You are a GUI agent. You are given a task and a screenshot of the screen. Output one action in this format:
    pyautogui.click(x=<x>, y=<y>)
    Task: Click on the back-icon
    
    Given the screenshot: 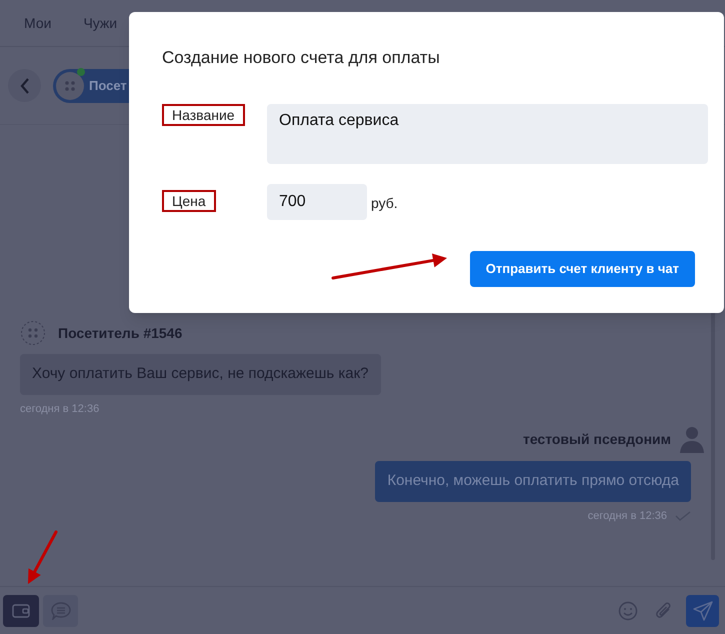 What is the action you would take?
    pyautogui.click(x=25, y=86)
    